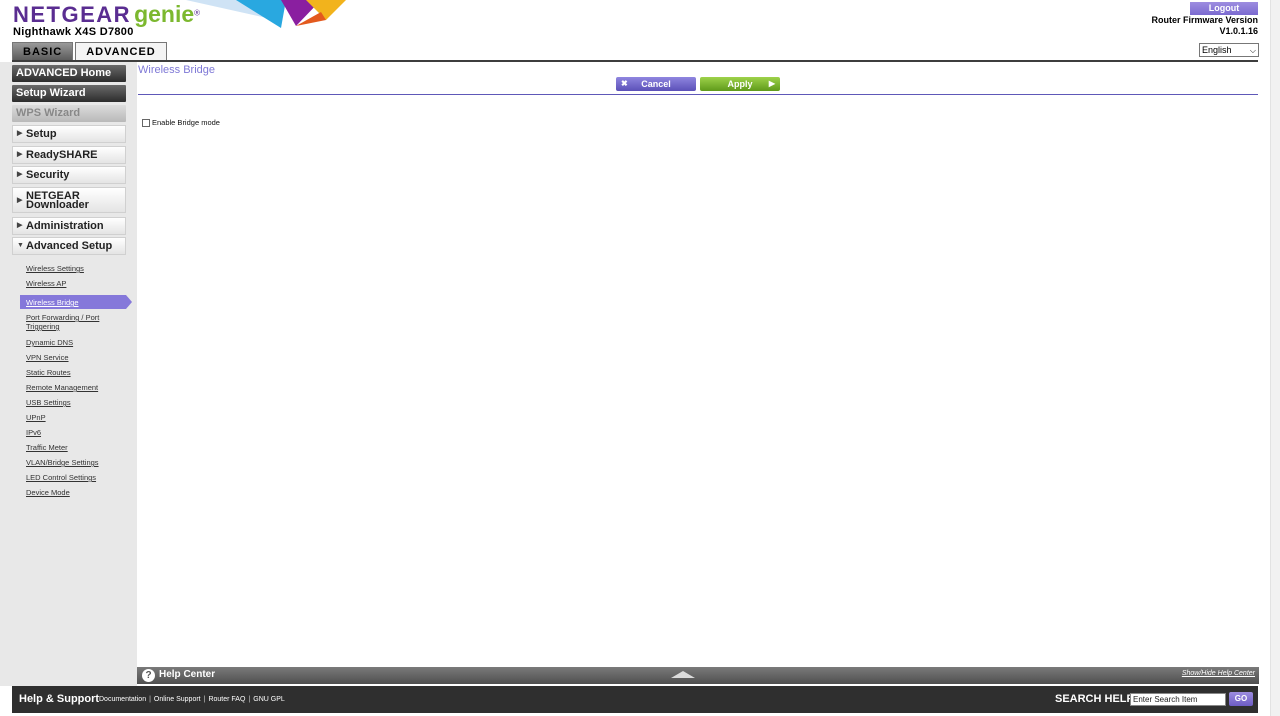 This screenshot has width=1280, height=716. Describe the element at coordinates (1238, 31) in the screenshot. I see `firmware-version: V1.0.1.16` at that location.